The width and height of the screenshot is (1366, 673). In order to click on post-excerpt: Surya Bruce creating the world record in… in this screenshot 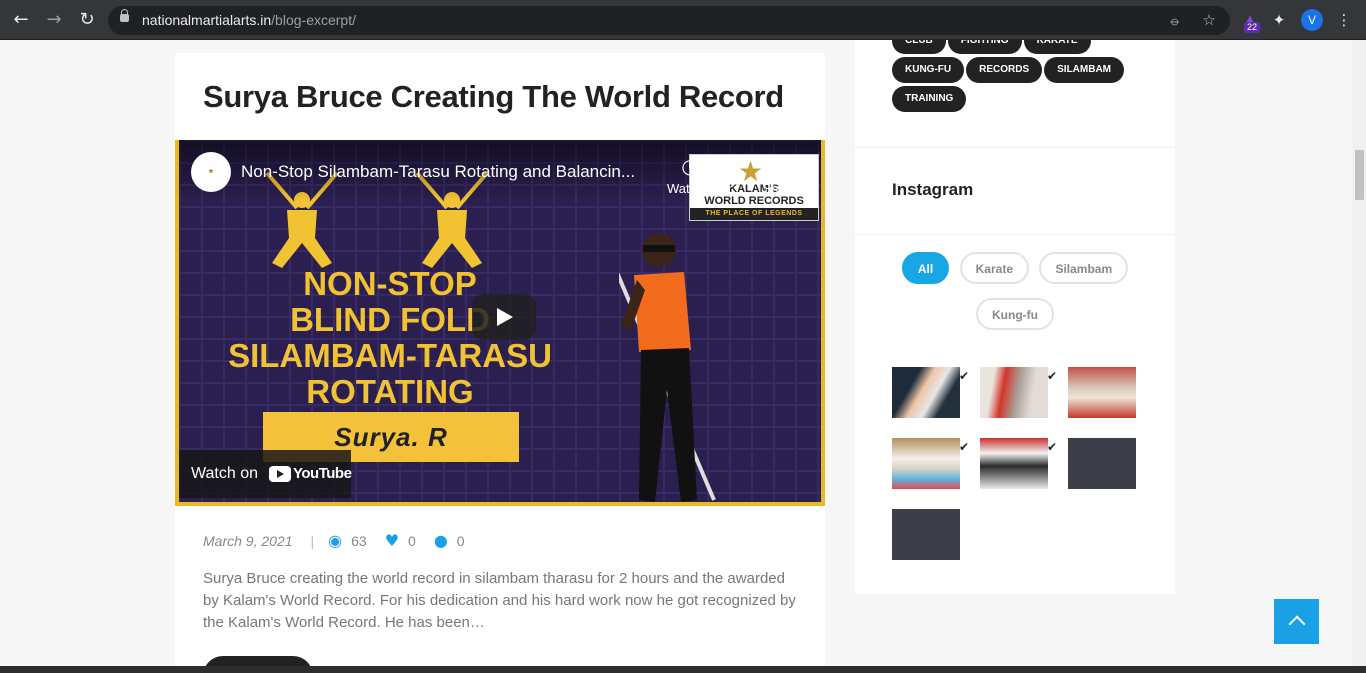, I will do `click(499, 600)`.